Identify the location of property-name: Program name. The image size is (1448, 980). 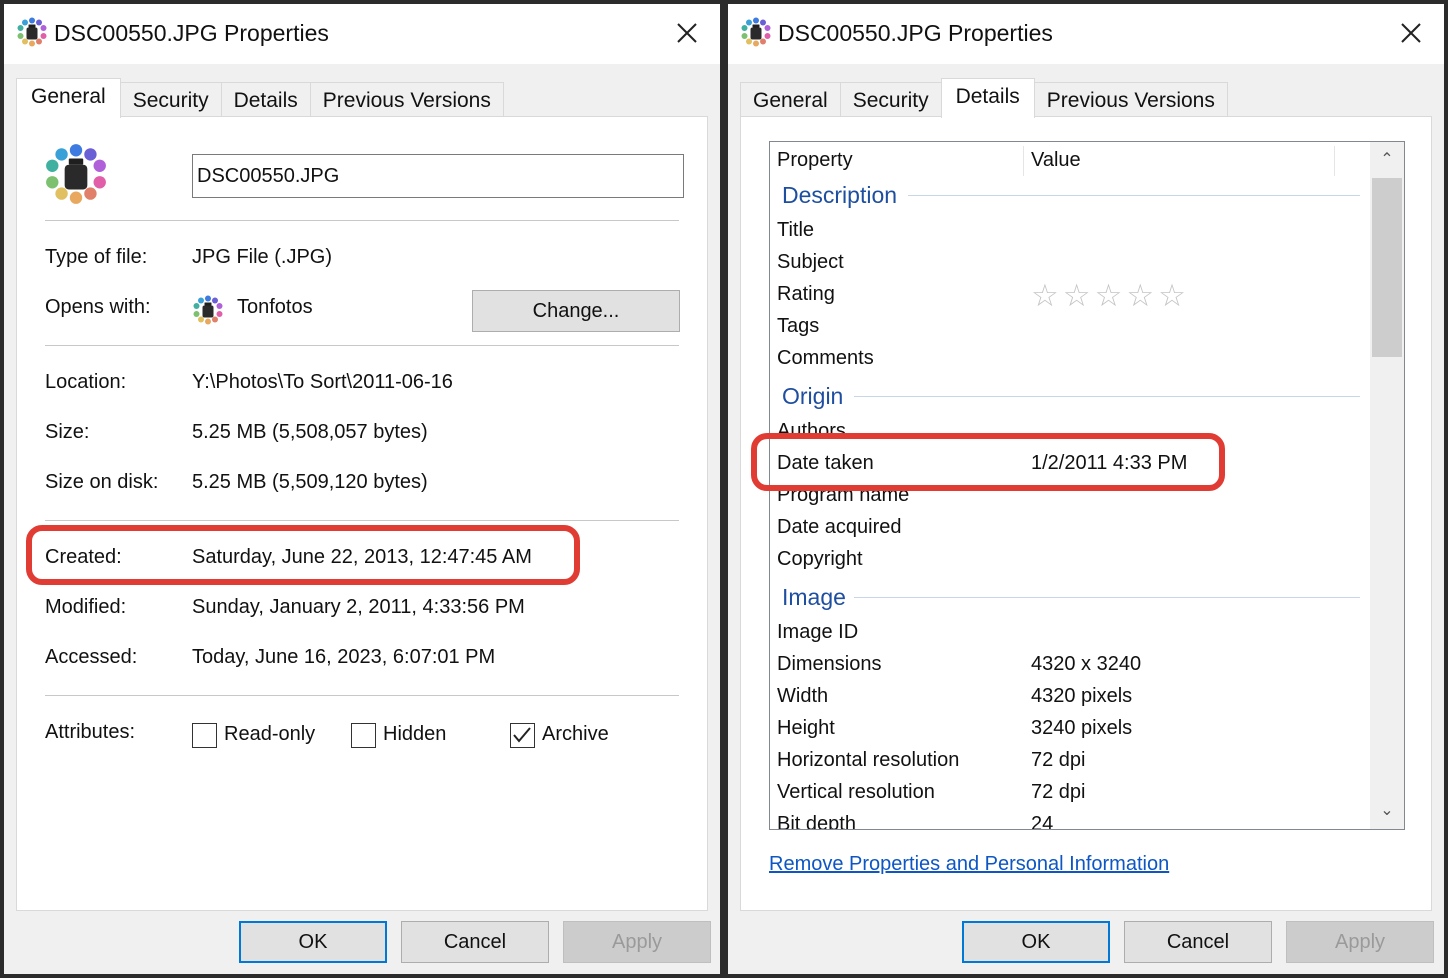
(843, 495).